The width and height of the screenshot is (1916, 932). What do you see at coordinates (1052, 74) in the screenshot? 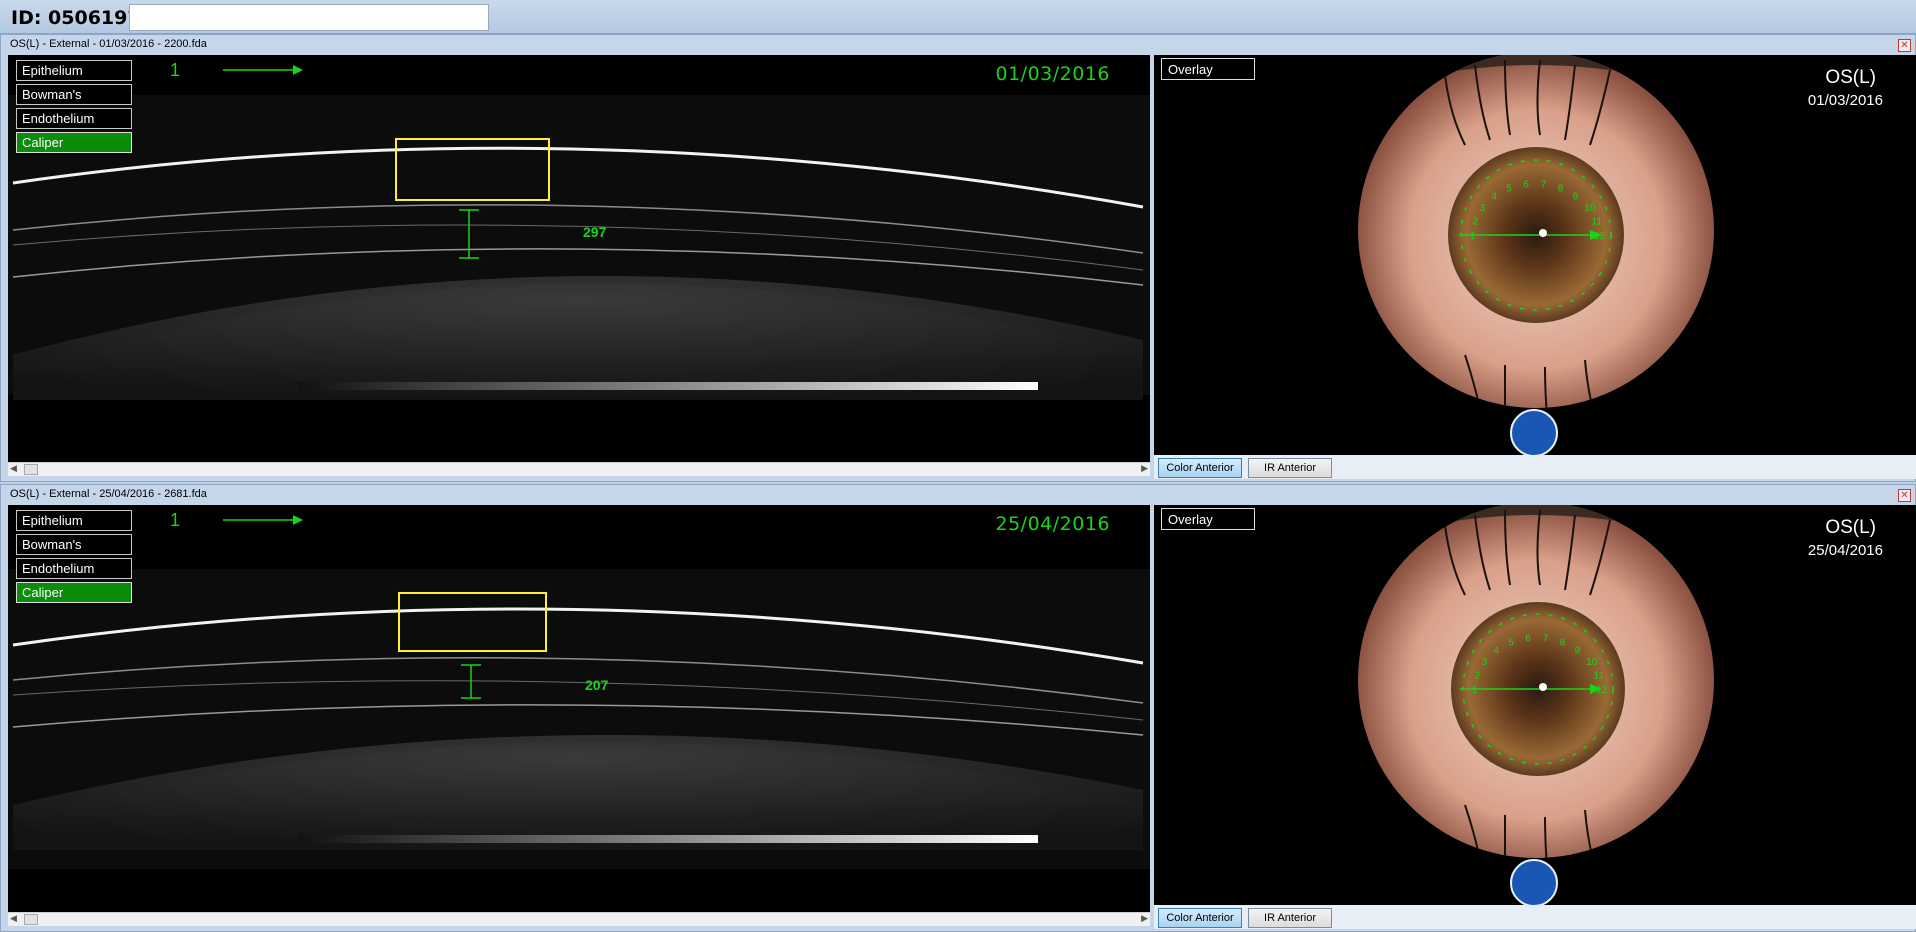
I see `scan-date: 01/03/2016` at bounding box center [1052, 74].